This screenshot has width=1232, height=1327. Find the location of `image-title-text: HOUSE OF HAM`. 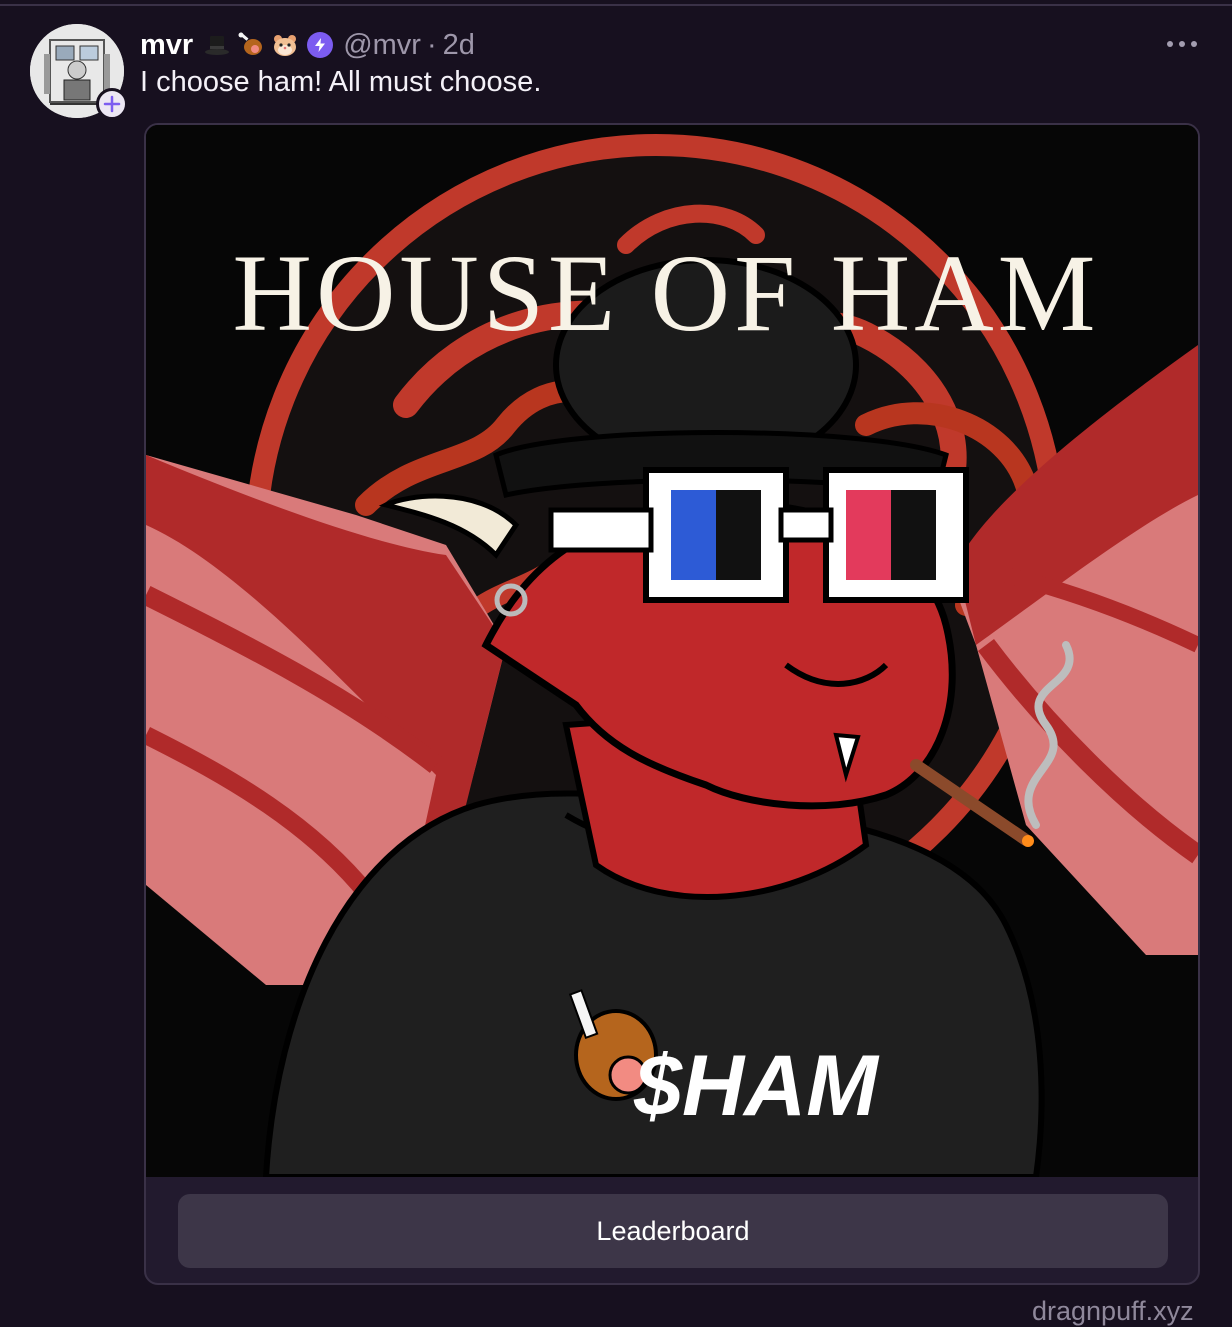

image-title-text: HOUSE OF HAM is located at coordinates (666, 293).